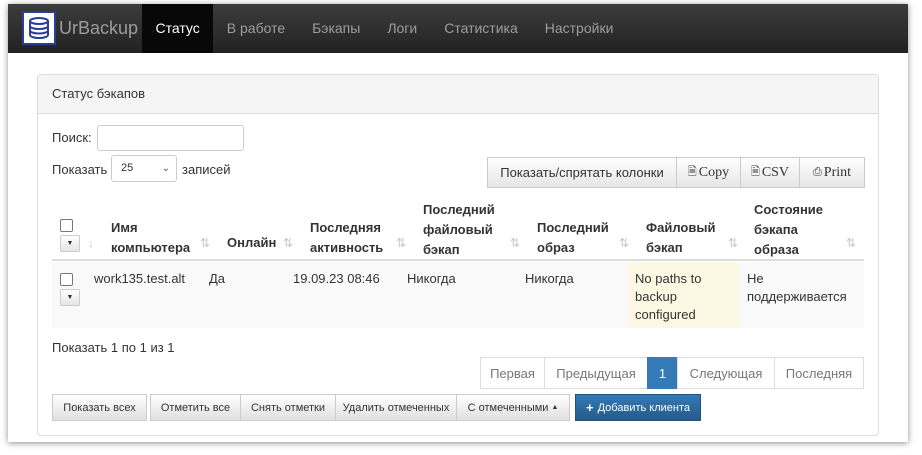  What do you see at coordinates (668, 278) in the screenshot?
I see `file-backup-line1: No paths to` at bounding box center [668, 278].